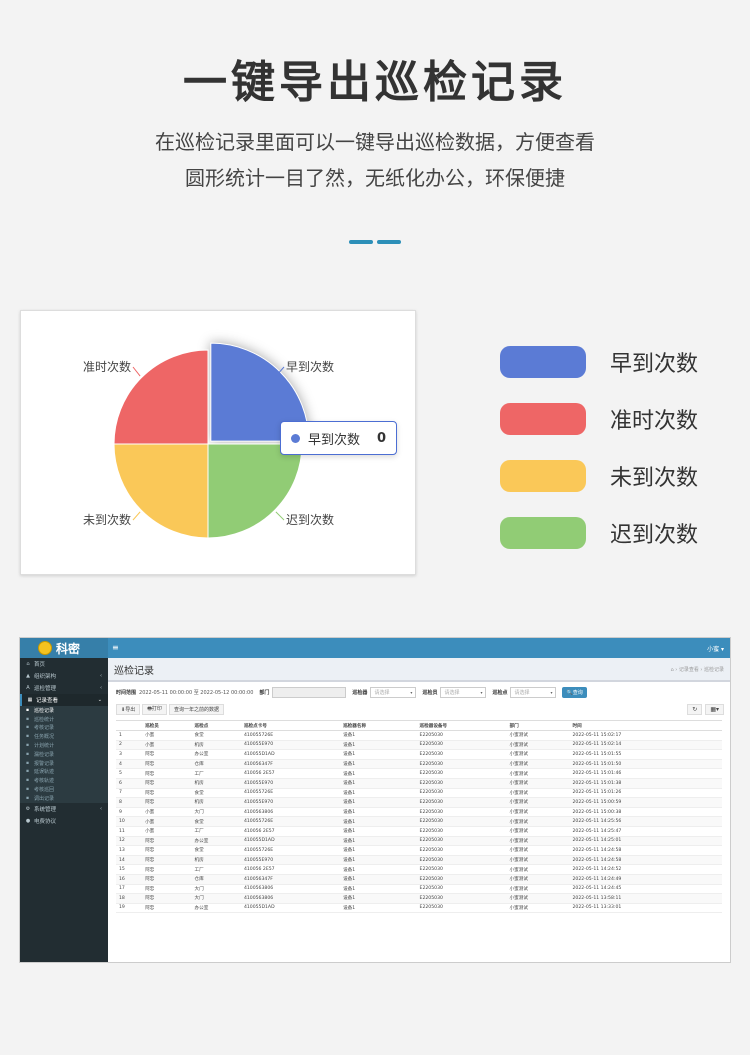  I want to click on title-divider, so click(361, 242).